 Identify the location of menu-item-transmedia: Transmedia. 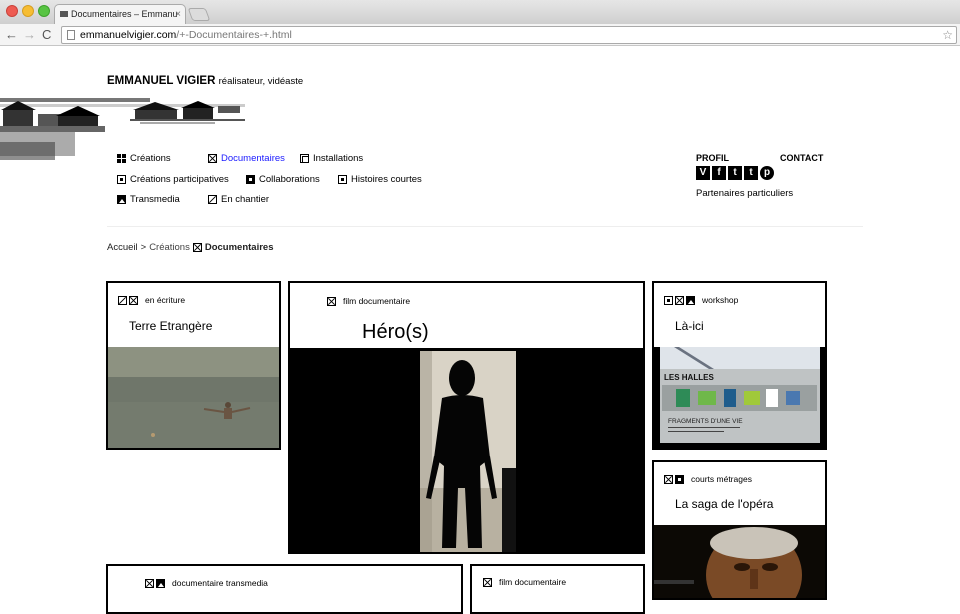
(148, 199).